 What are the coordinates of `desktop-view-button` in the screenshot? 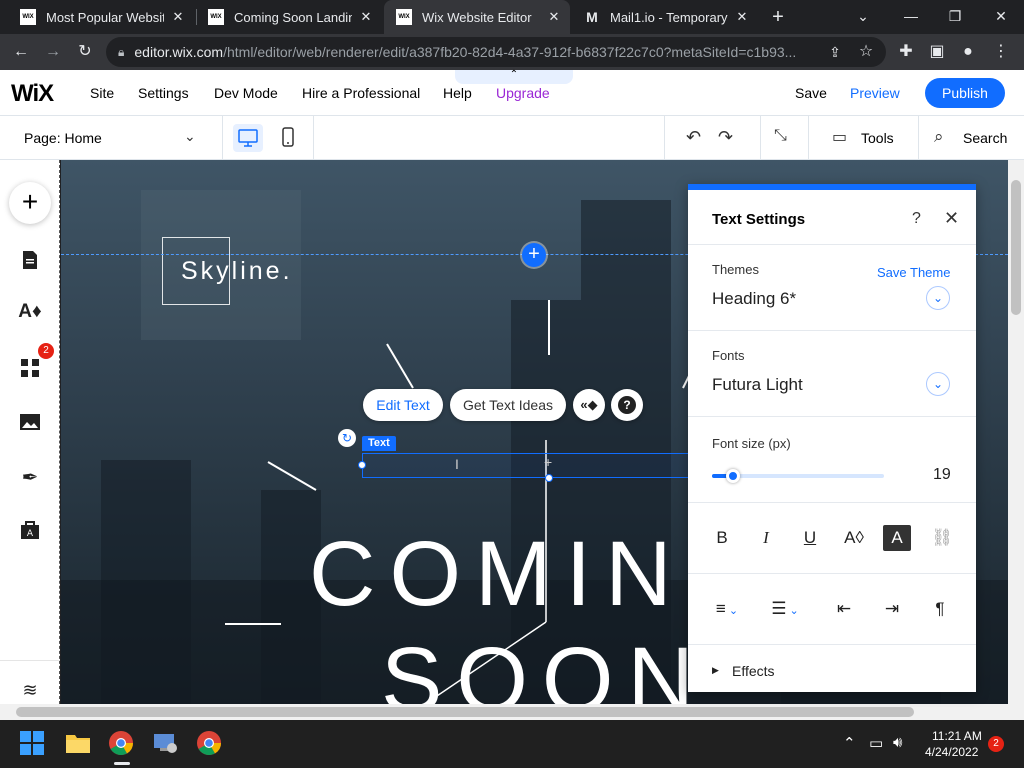 It's located at (248, 138).